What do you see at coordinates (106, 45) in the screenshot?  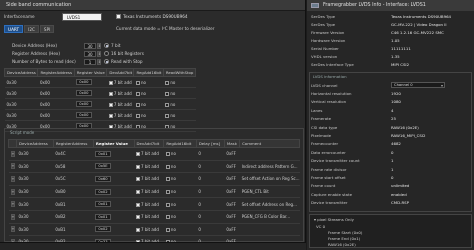 I see `radio-7bit` at bounding box center [106, 45].